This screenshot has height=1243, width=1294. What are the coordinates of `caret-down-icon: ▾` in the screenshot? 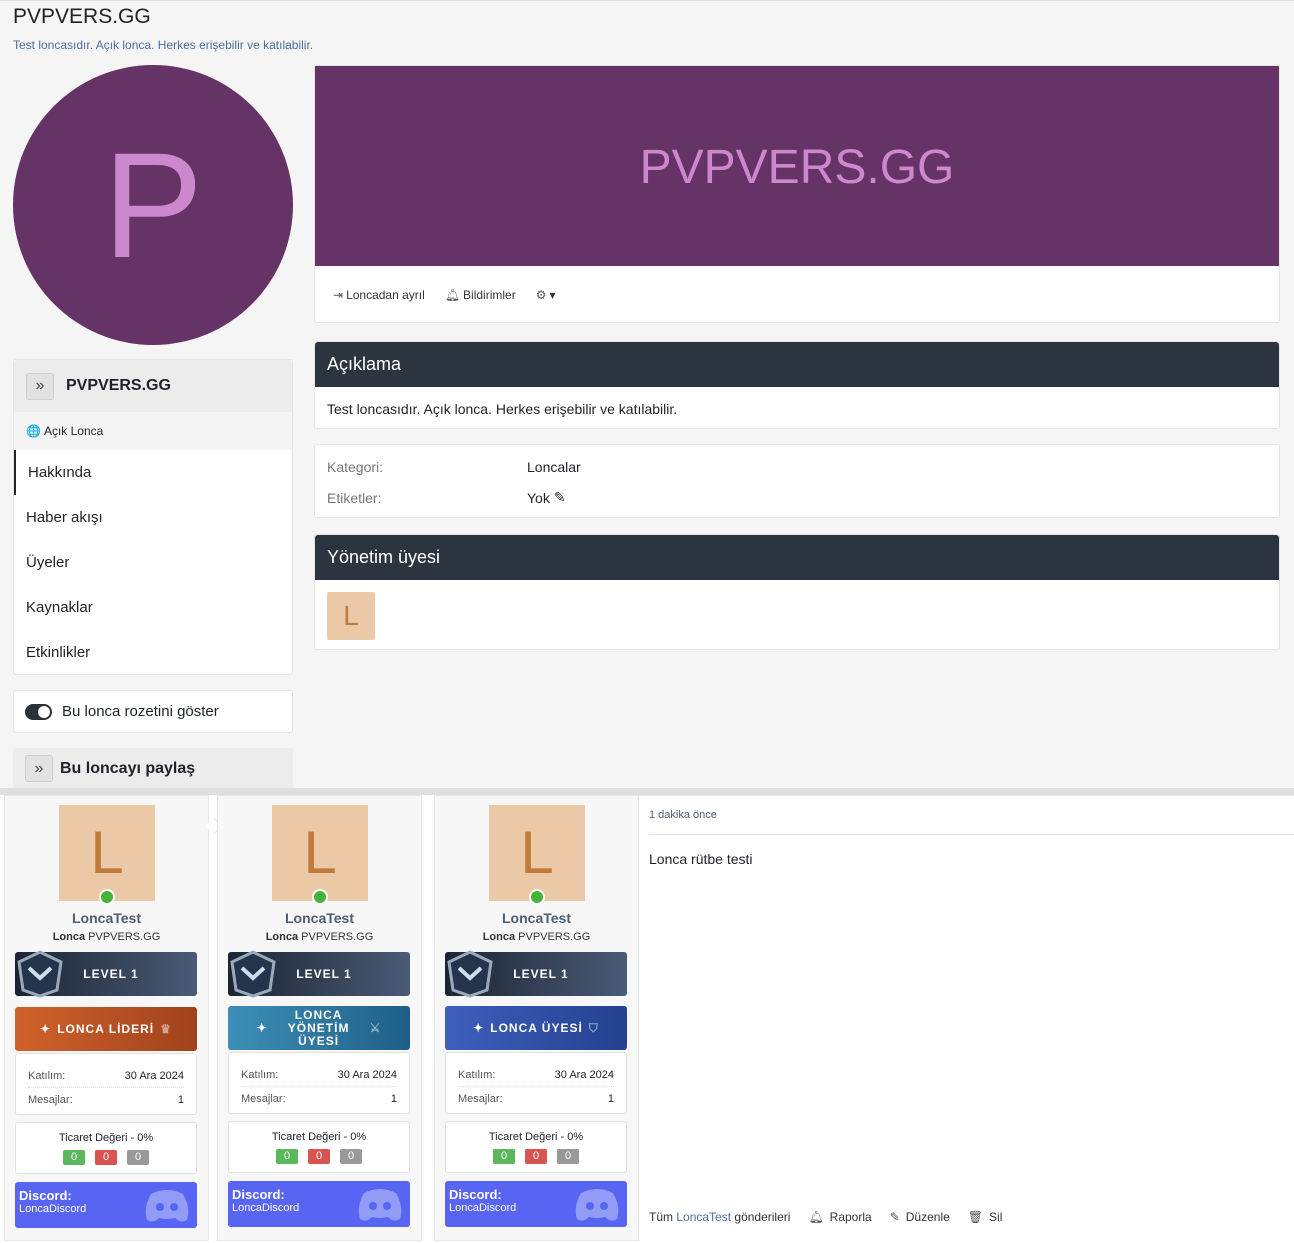 It's located at (552, 295).